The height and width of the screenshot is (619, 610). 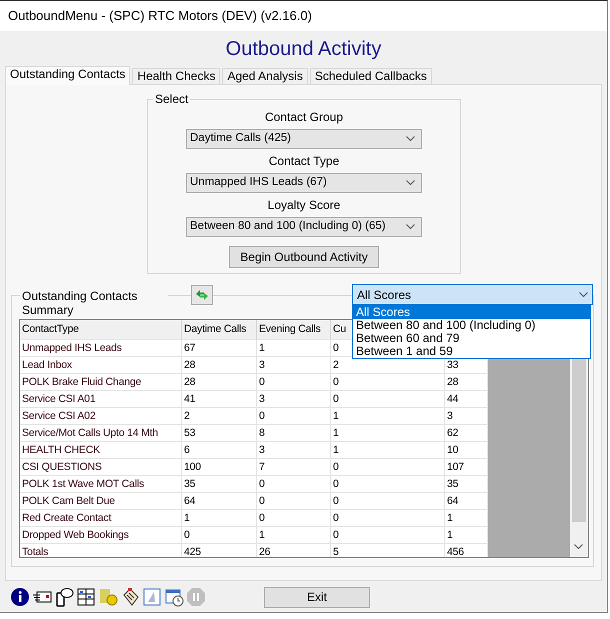 I want to click on scroll-down-icon, so click(x=578, y=547).